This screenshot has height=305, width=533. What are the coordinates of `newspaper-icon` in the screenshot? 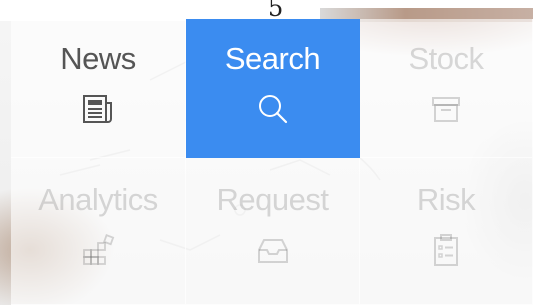 It's located at (98, 109).